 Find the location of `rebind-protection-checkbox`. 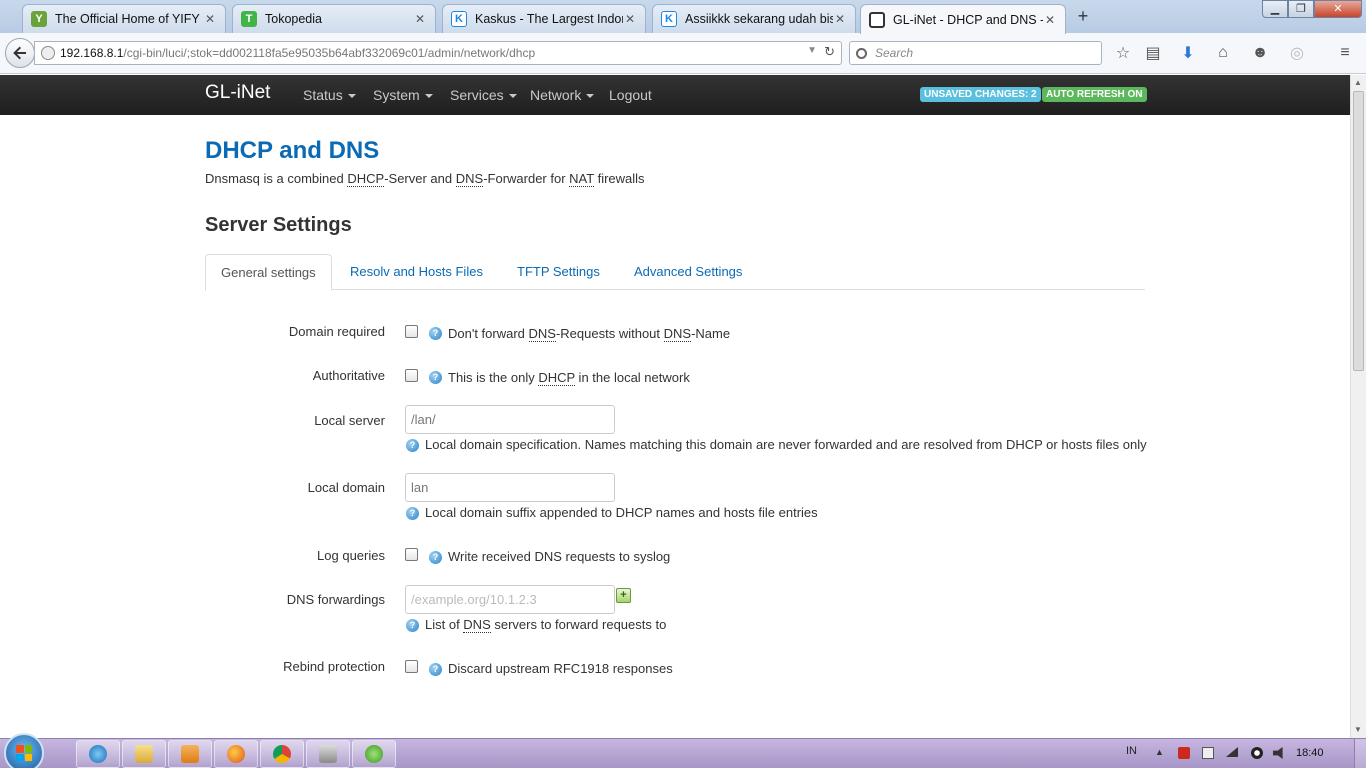

rebind-protection-checkbox is located at coordinates (411, 666).